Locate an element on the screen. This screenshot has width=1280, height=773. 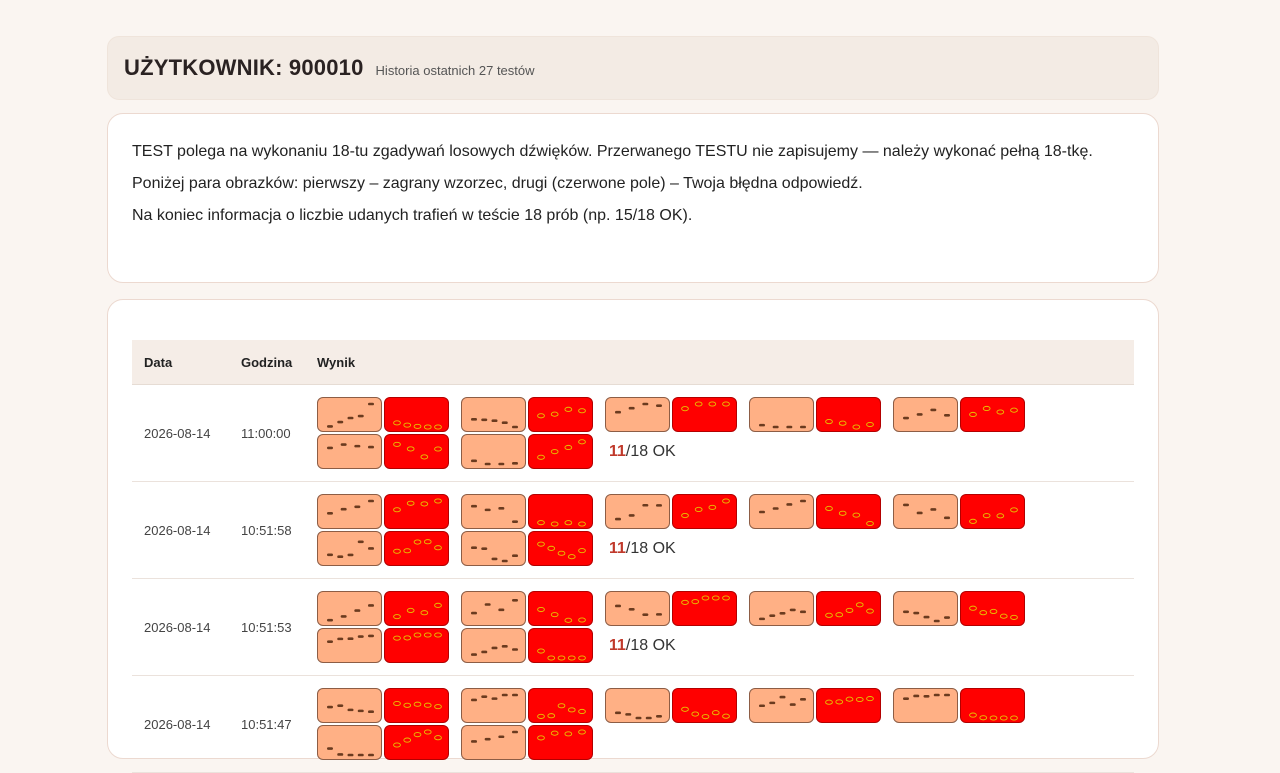
table-row: 2026-08-14 10:51:47 is located at coordinates (633, 724).